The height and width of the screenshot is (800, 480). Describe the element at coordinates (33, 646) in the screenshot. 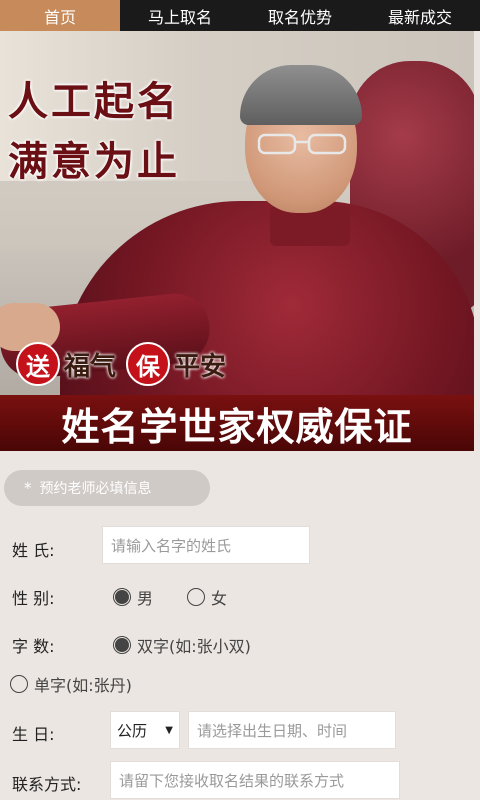

I see `name-length-label: 字 数:` at that location.